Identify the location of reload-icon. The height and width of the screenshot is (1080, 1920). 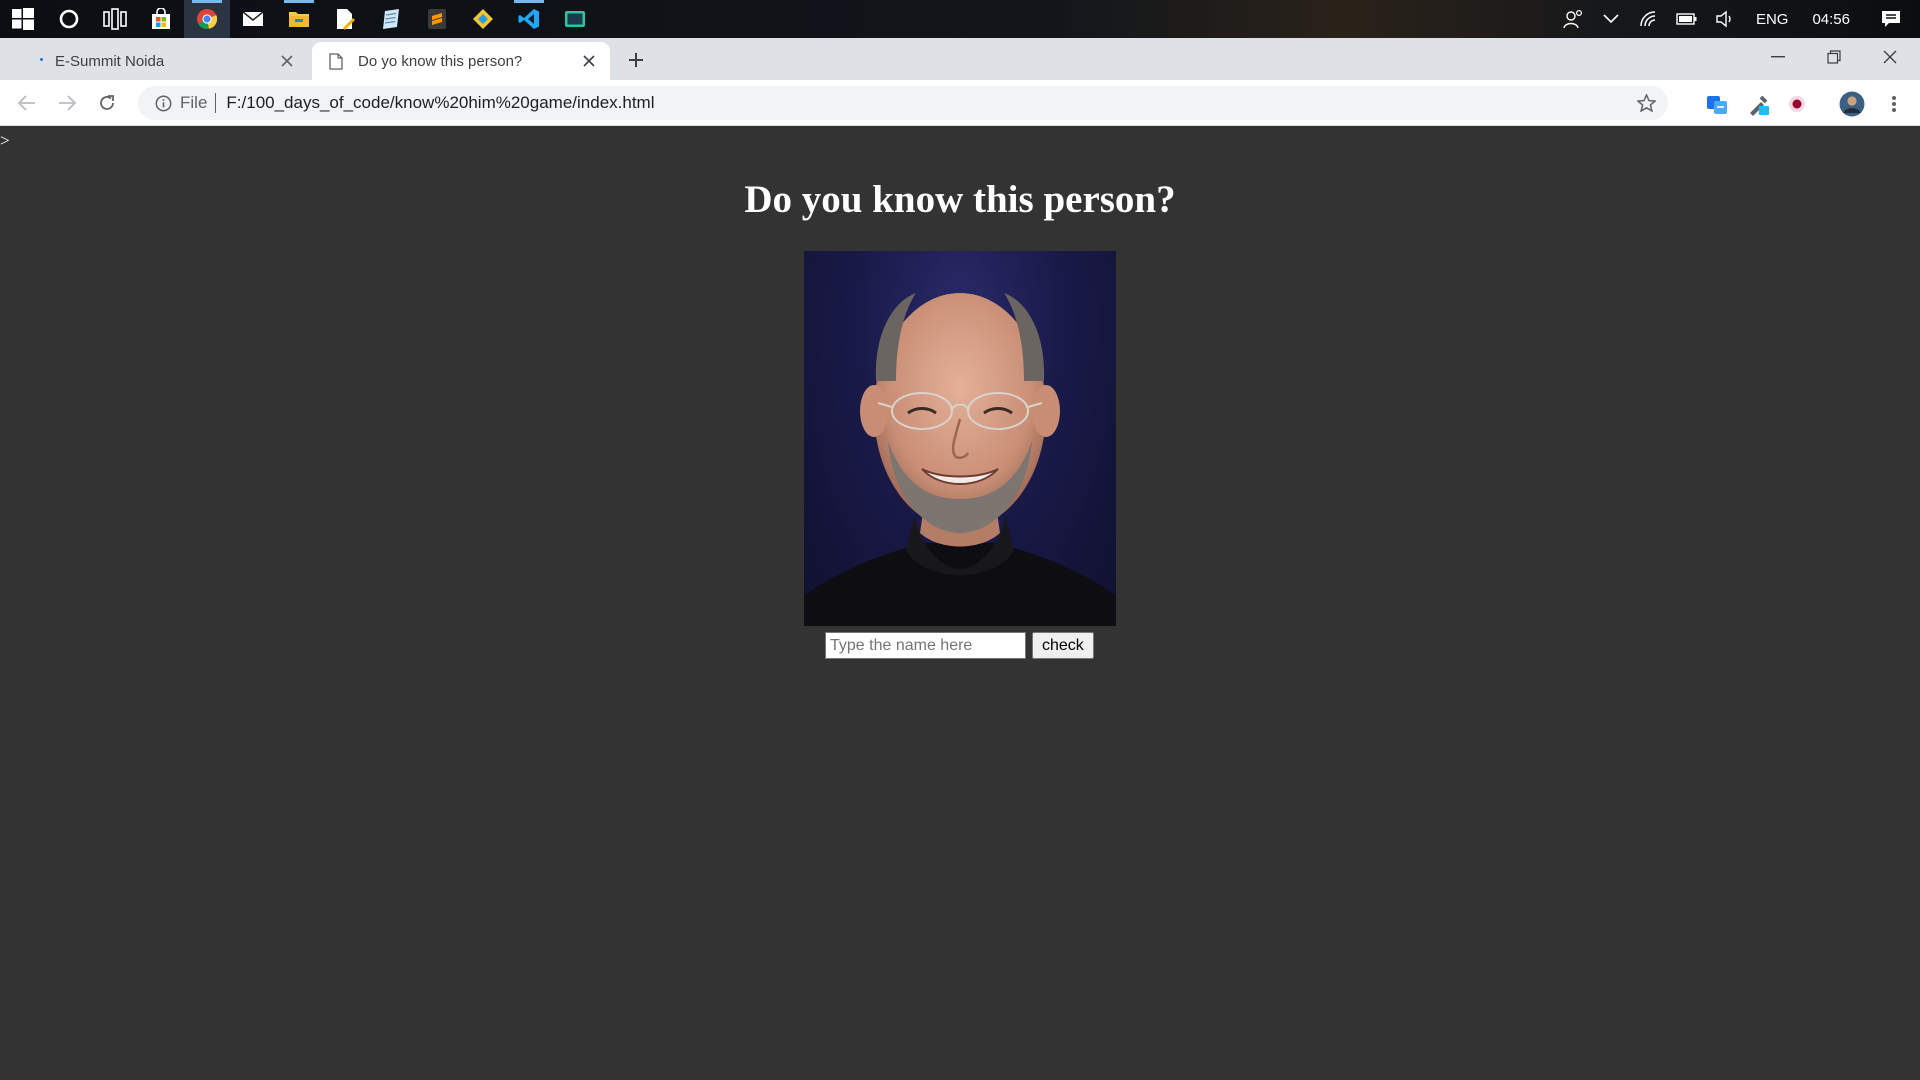
(107, 103).